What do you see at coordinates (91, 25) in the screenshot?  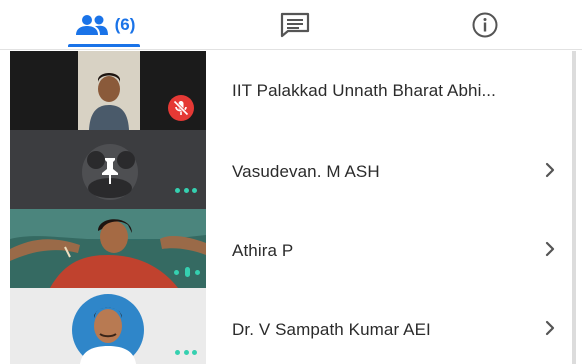 I see `people-icon` at bounding box center [91, 25].